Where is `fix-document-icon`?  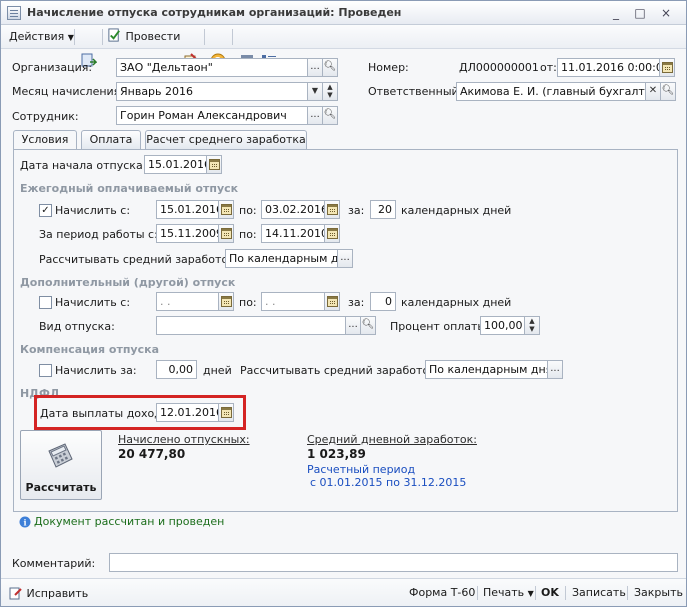
fix-document-icon is located at coordinates (15, 593).